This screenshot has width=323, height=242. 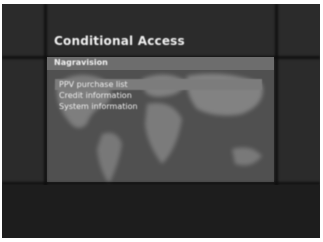 What do you see at coordinates (95, 95) in the screenshot?
I see `menu-item-label: Credit information` at bounding box center [95, 95].